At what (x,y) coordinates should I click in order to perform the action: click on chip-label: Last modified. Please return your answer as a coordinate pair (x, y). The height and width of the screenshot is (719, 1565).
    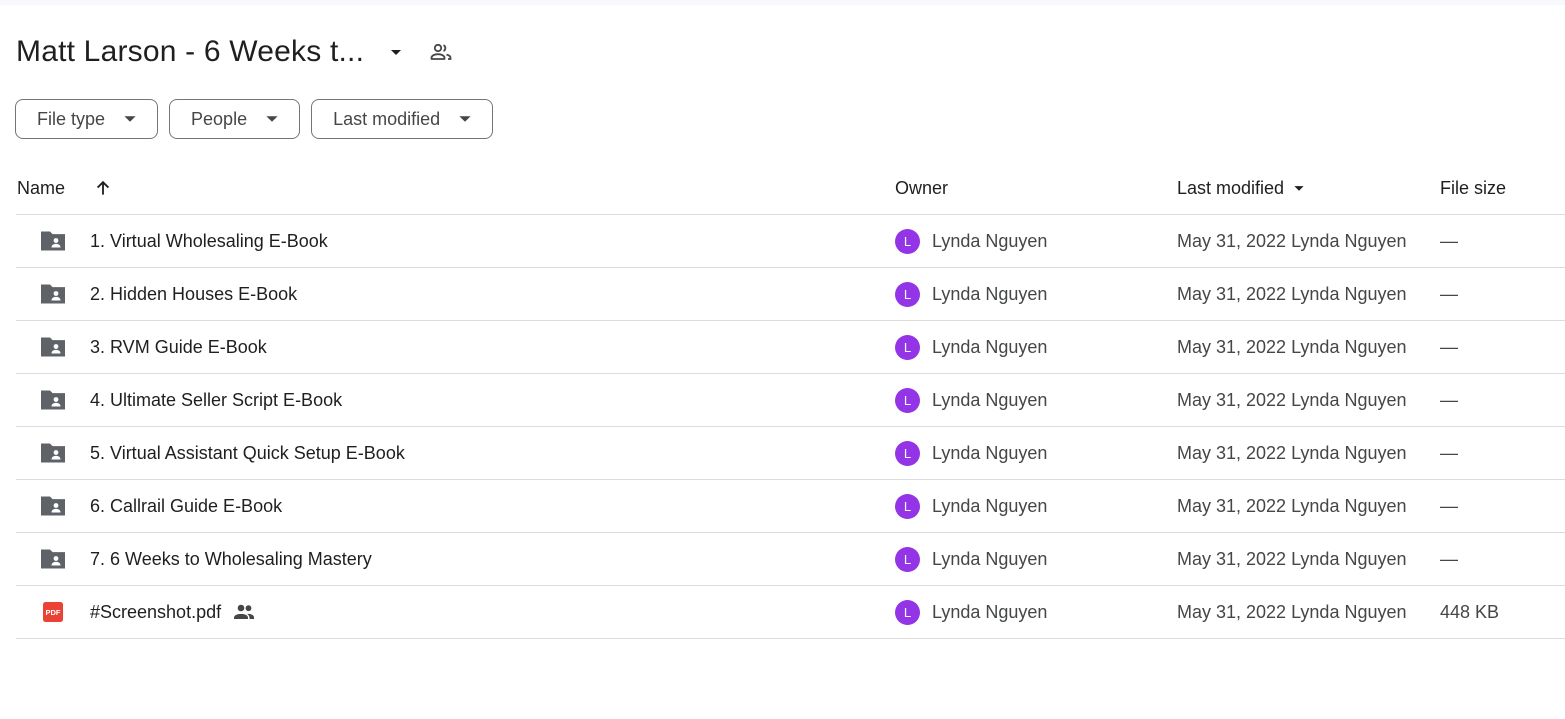
    Looking at the image, I should click on (387, 118).